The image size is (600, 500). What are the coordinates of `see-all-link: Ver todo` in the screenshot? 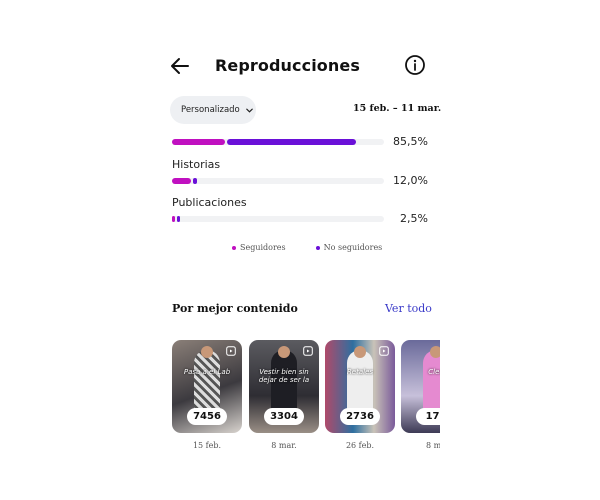 It's located at (408, 308).